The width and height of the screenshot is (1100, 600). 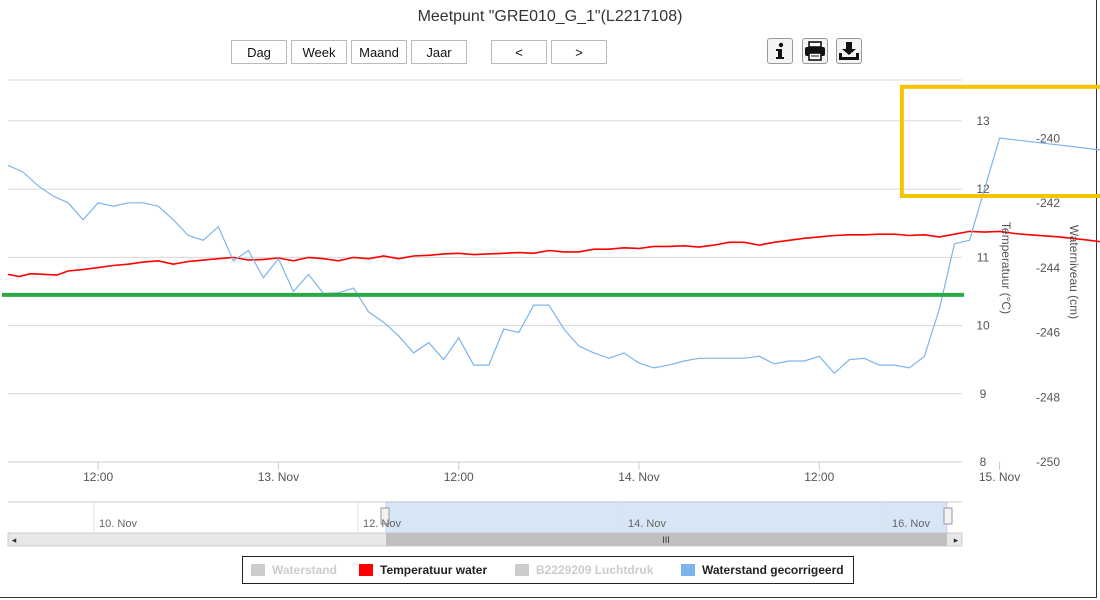 I want to click on highlight-box, so click(x=999, y=141).